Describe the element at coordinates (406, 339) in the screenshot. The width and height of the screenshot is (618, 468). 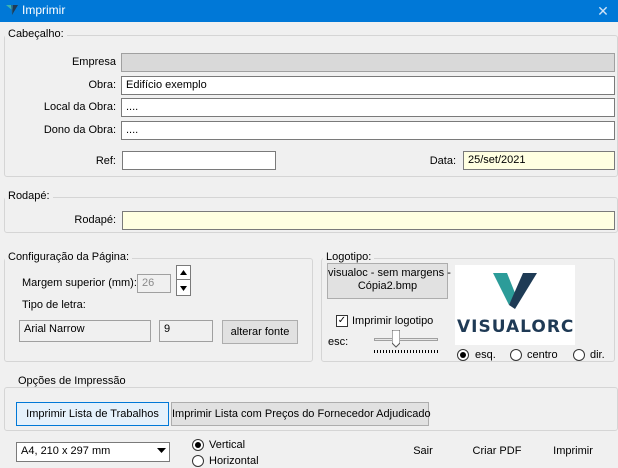
I see `slider-track` at that location.